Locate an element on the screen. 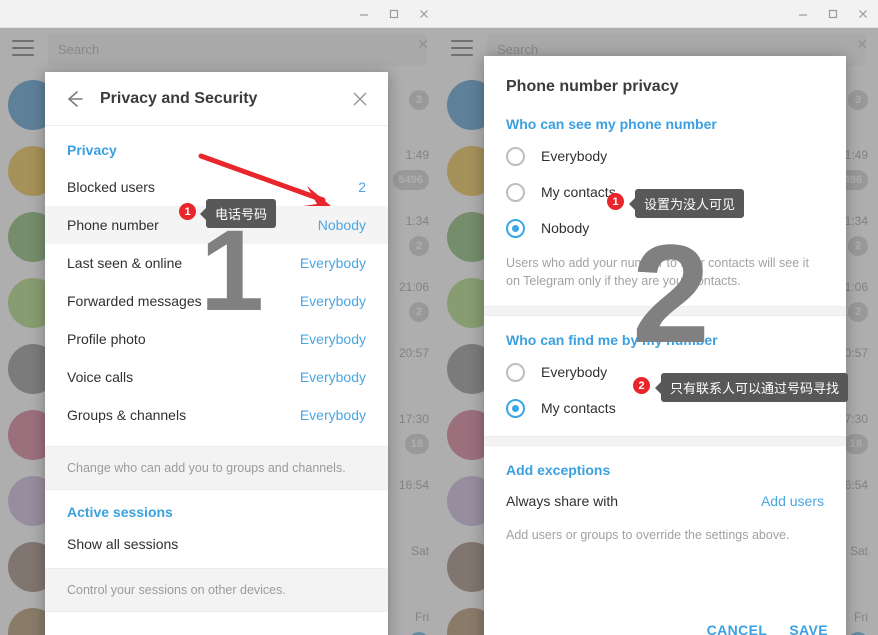 The image size is (878, 635). setting-label: Last seen & online is located at coordinates (125, 263).